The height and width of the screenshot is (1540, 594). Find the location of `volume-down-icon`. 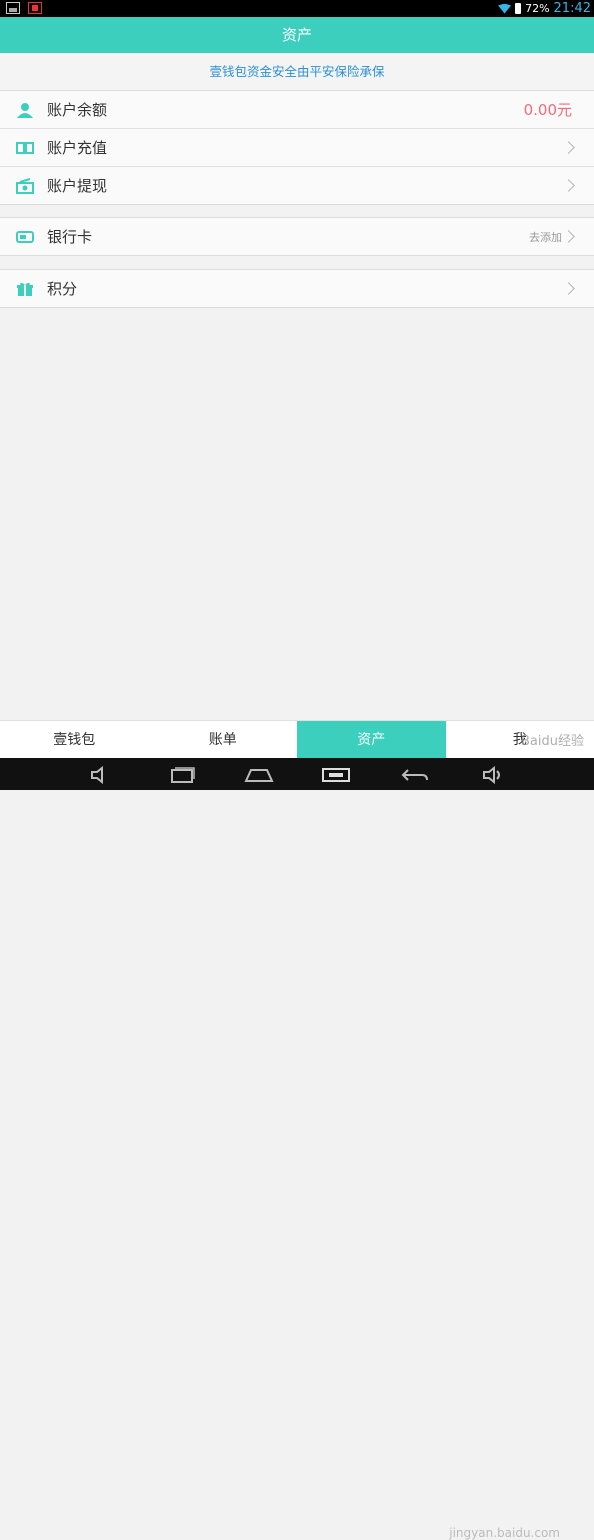

volume-down-icon is located at coordinates (101, 775).